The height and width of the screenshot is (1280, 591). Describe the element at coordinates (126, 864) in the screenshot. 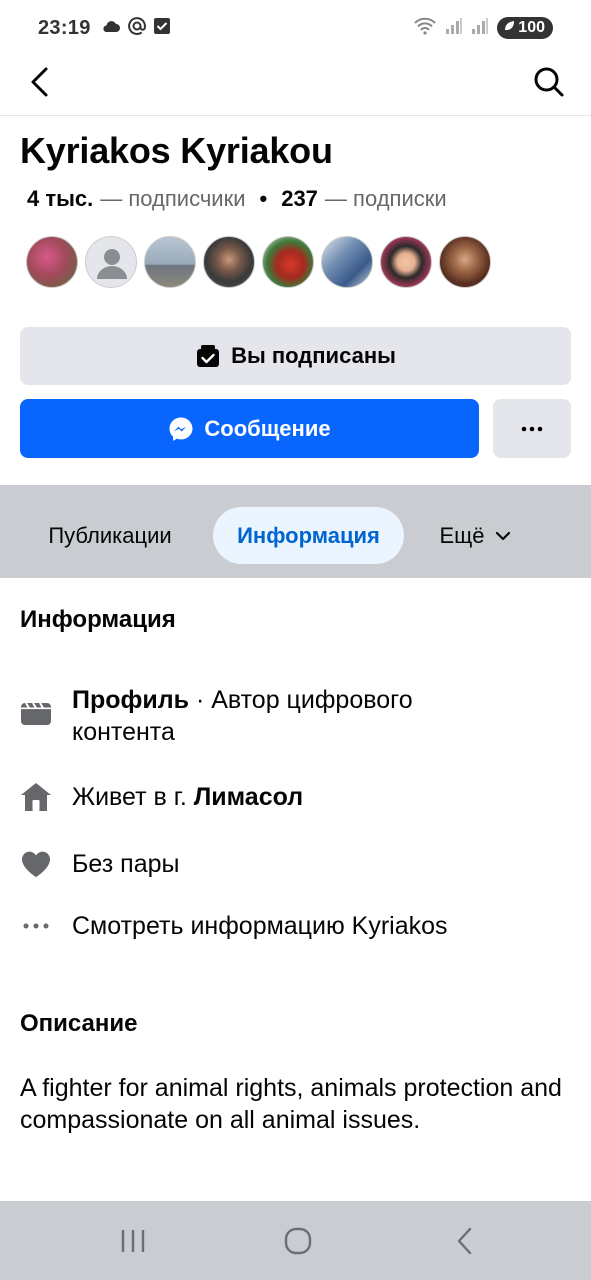

I see `info-relationship-text: Без пары` at that location.